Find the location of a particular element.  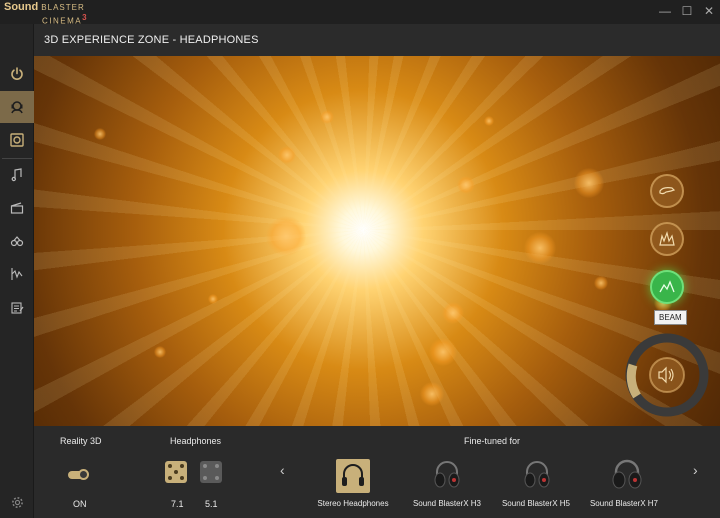

beam-effect-button is located at coordinates (667, 287).